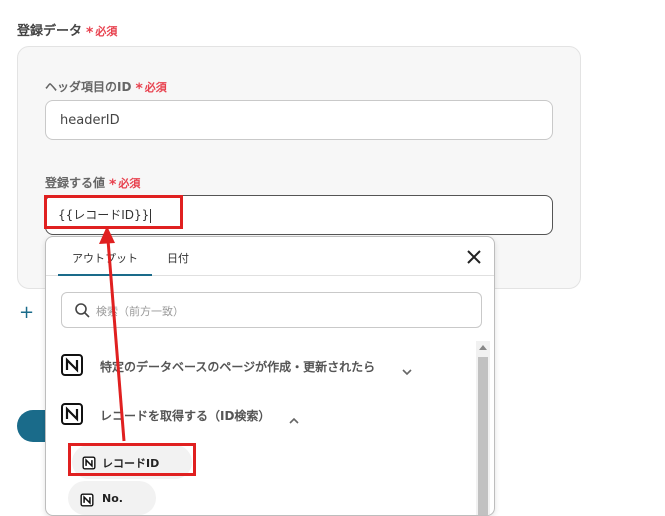  Describe the element at coordinates (112, 334) in the screenshot. I see `highlight-arrow` at that location.